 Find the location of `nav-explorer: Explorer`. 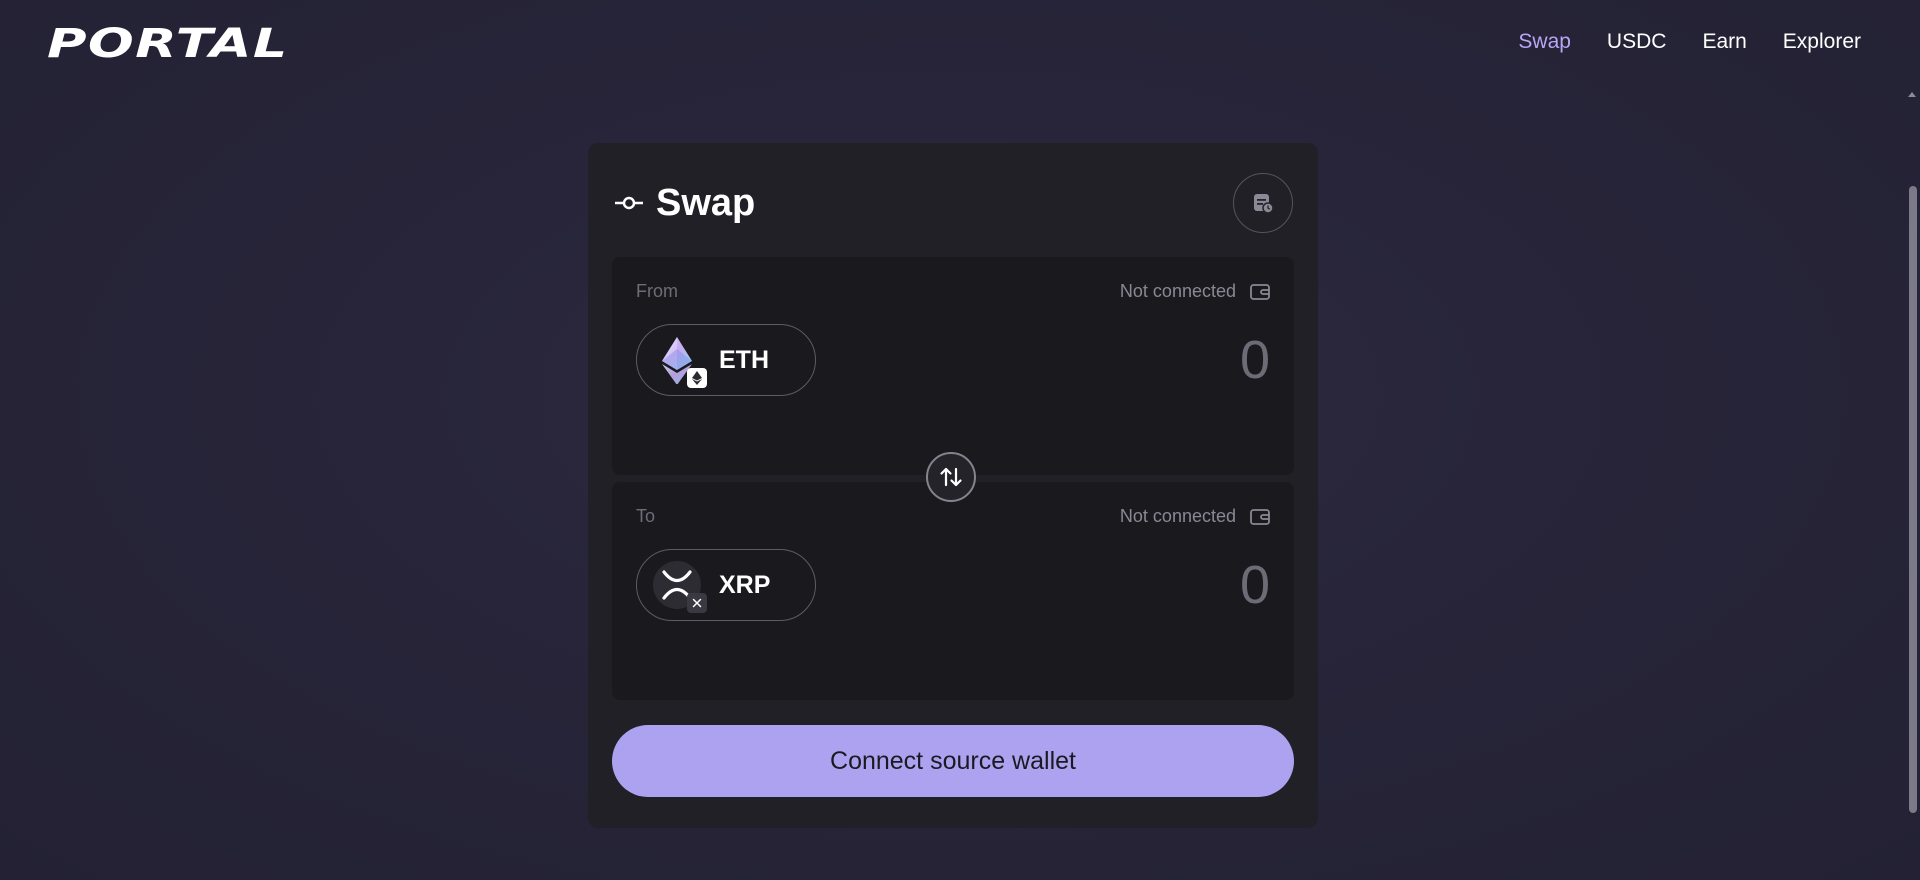

nav-explorer: Explorer is located at coordinates (1822, 42).